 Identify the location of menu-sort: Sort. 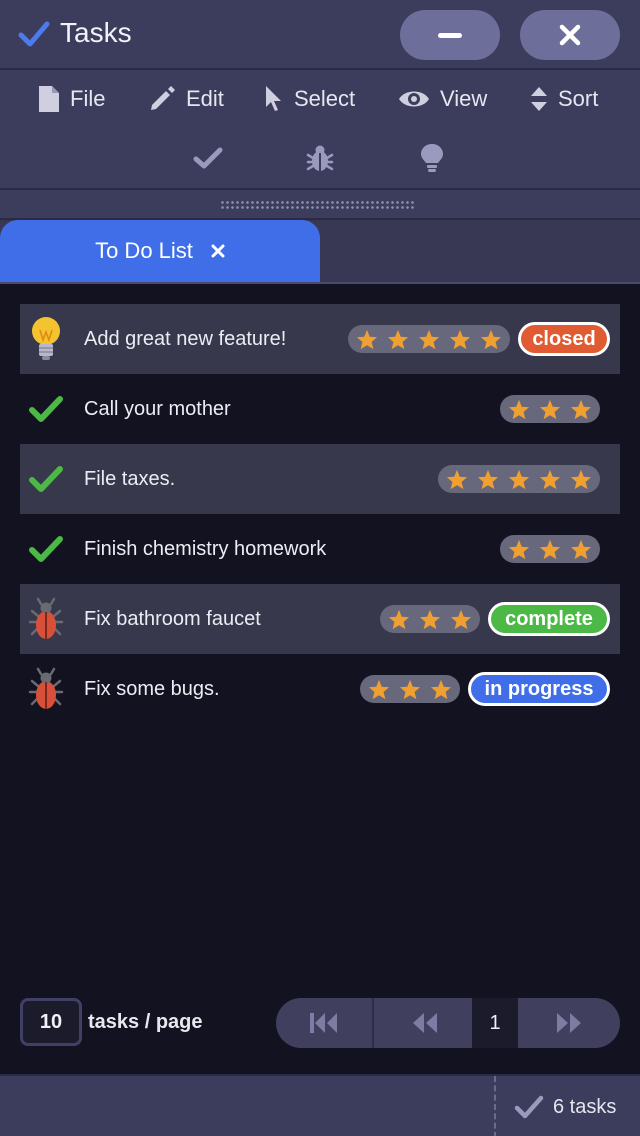
(564, 99).